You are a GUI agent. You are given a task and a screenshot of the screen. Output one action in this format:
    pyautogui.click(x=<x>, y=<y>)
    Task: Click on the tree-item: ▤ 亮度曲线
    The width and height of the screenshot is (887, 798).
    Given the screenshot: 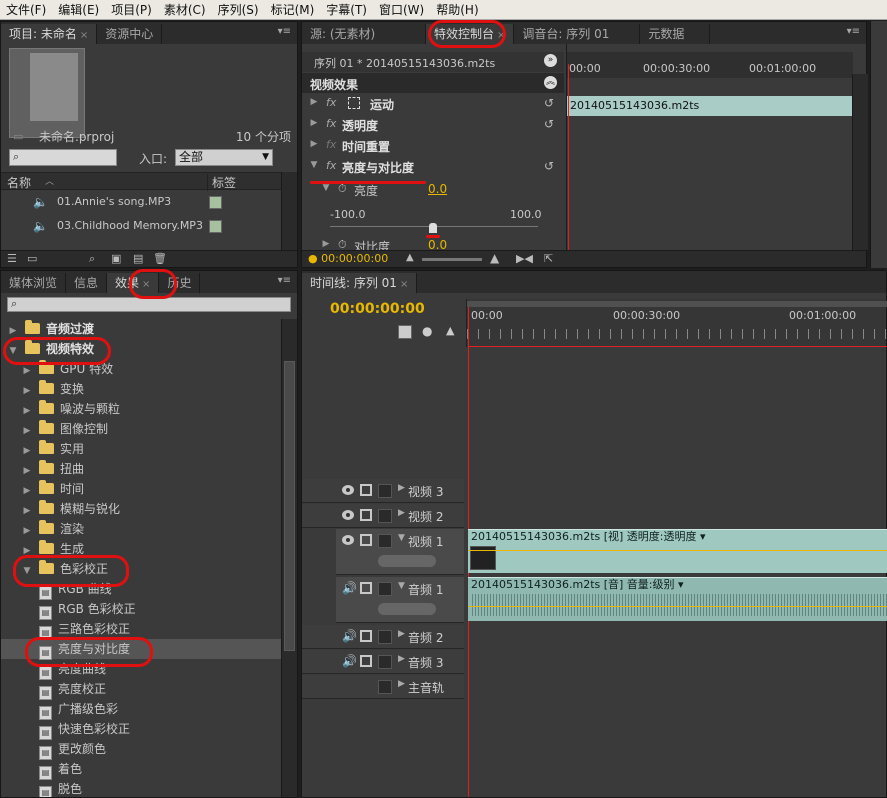 What is the action you would take?
    pyautogui.click(x=141, y=669)
    